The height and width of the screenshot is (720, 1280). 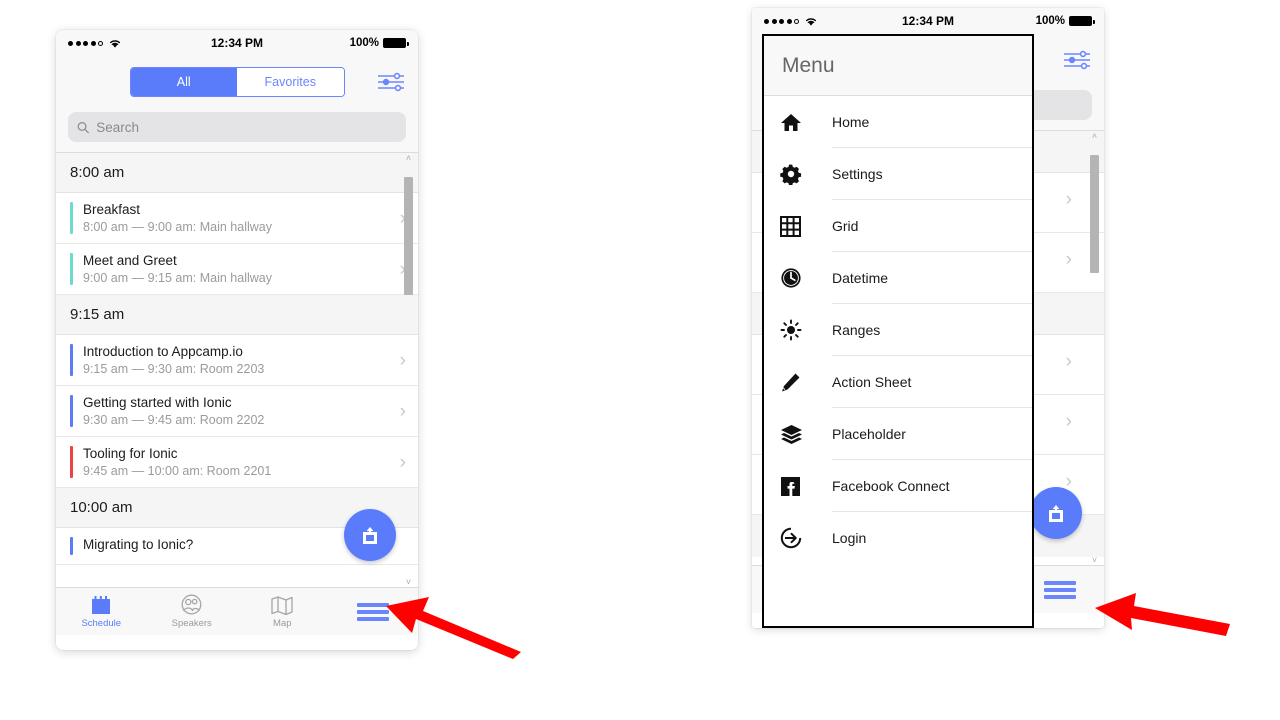 What do you see at coordinates (237, 173) in the screenshot?
I see `schedule-group-header: 8:00 am` at bounding box center [237, 173].